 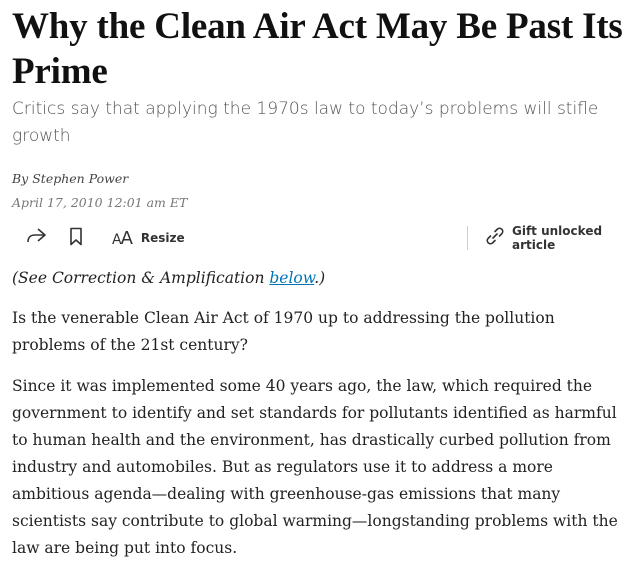 What do you see at coordinates (122, 238) in the screenshot?
I see `text-resize-icon: AA` at bounding box center [122, 238].